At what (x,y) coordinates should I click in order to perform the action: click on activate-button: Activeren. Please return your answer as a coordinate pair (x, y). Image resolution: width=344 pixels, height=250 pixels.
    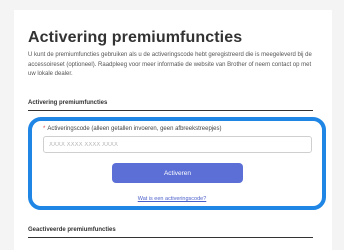
    Looking at the image, I should click on (177, 173).